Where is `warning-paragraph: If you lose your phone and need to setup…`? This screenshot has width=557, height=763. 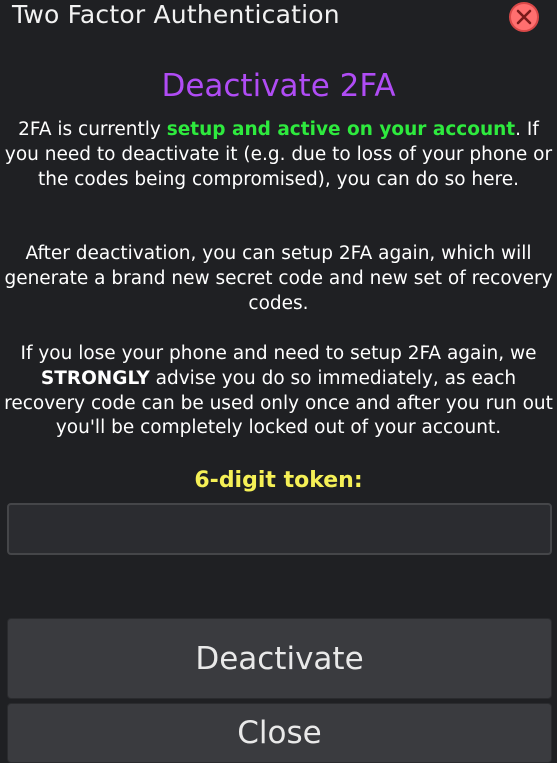
warning-paragraph: If you lose your phone and need to setup… is located at coordinates (278, 391).